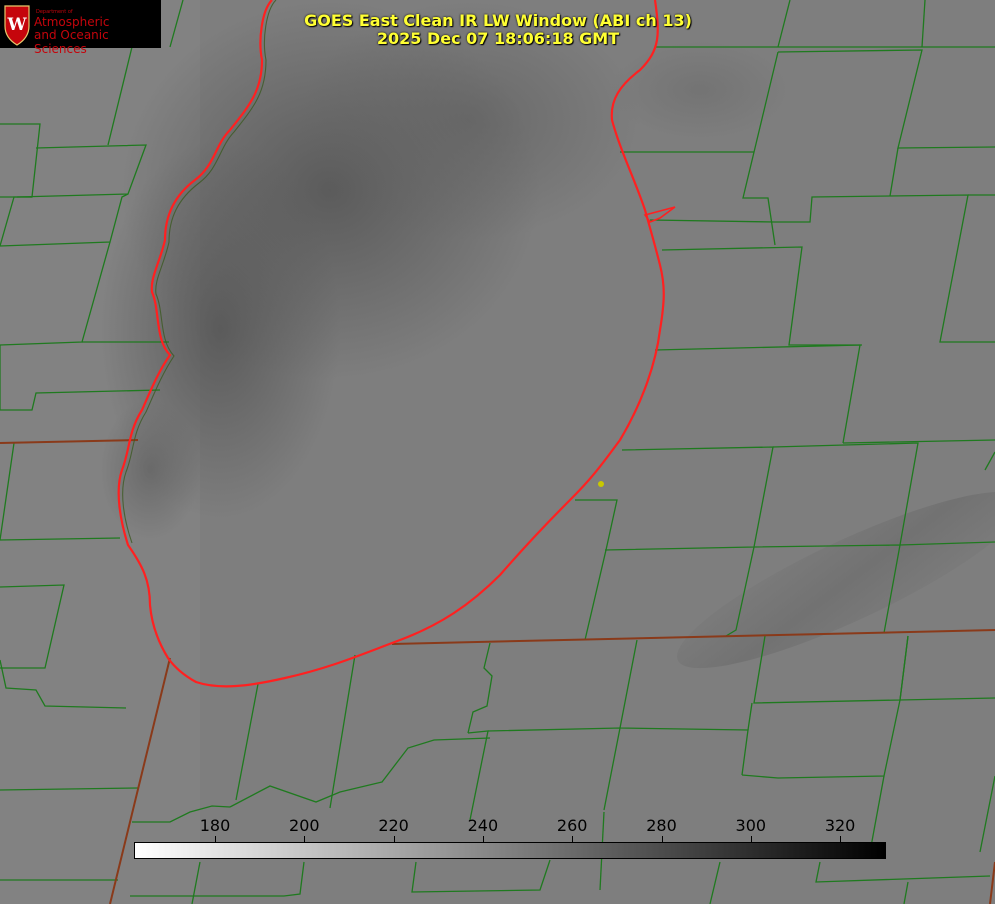  I want to click on colorbar-tick-label: 200, so click(304, 825).